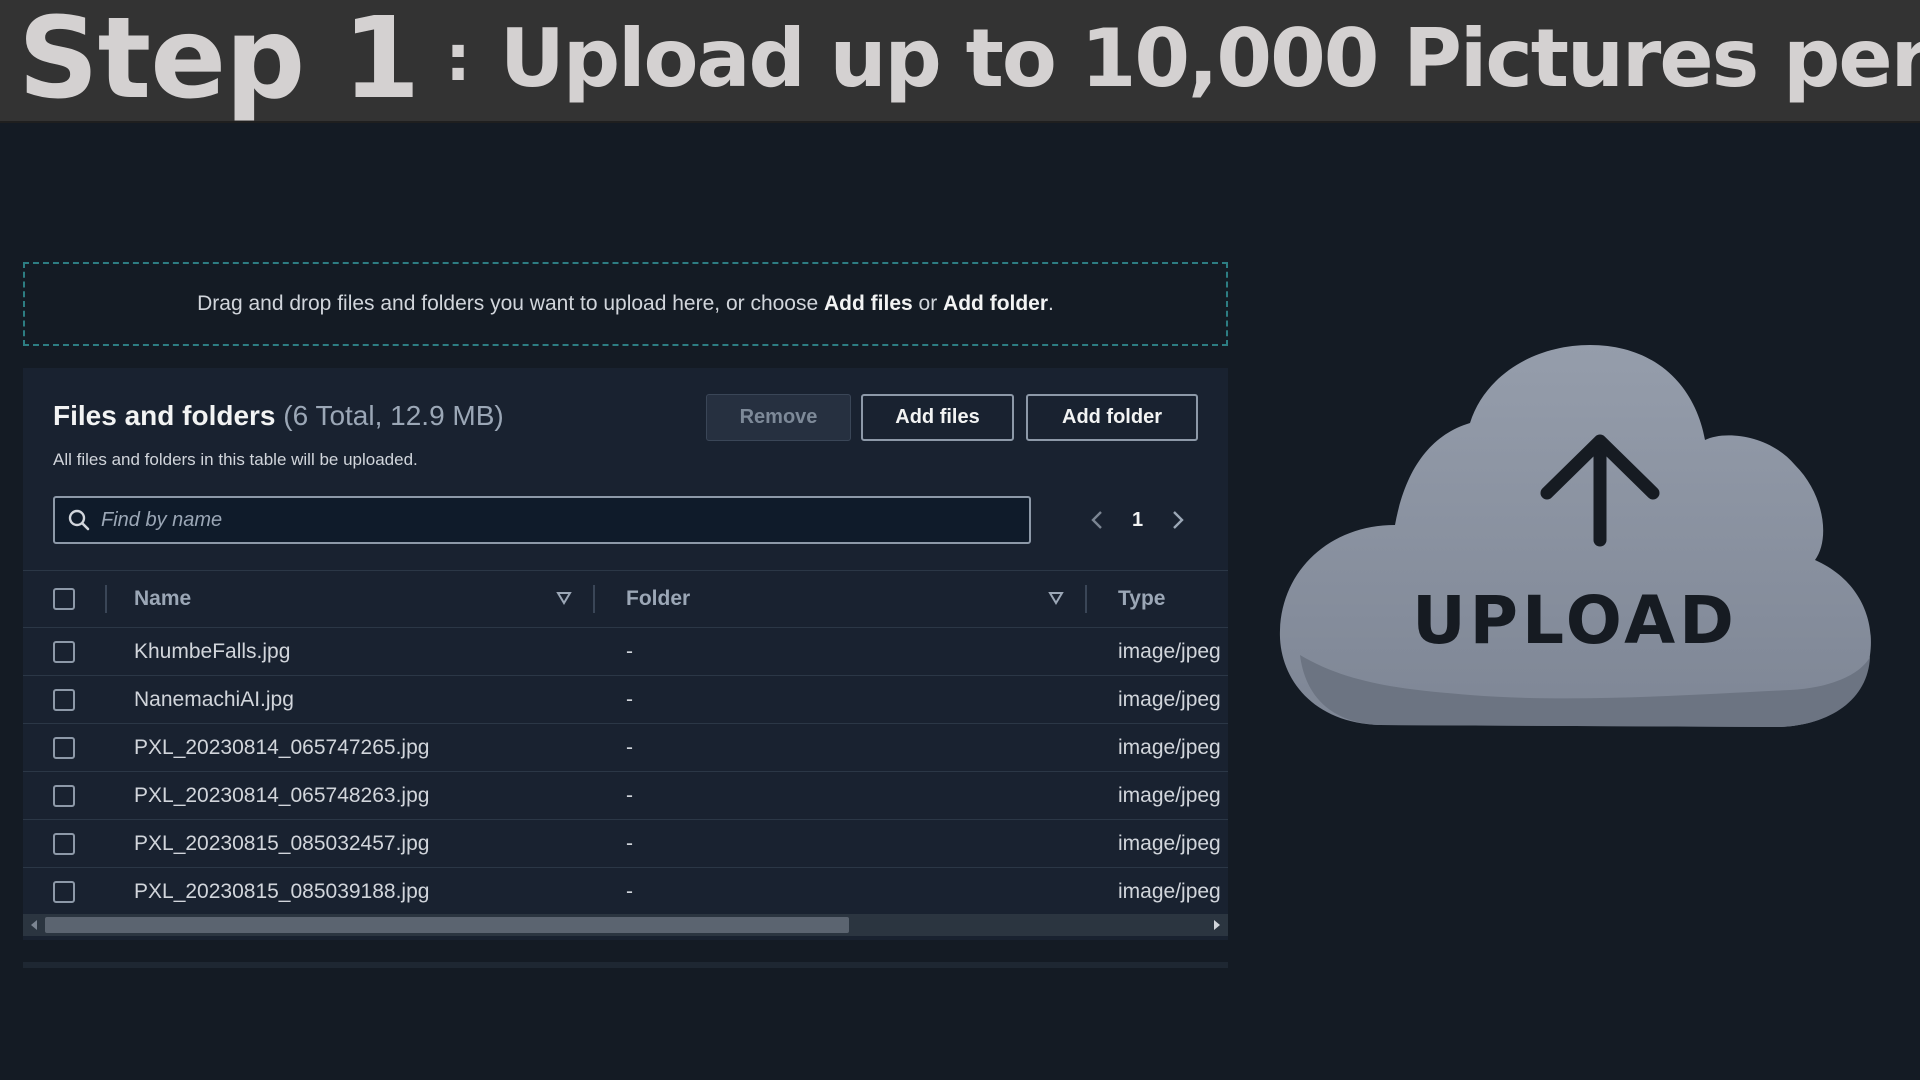 The height and width of the screenshot is (1080, 1920). Describe the element at coordinates (1178, 520) in the screenshot. I see `chevron-right-icon` at that location.